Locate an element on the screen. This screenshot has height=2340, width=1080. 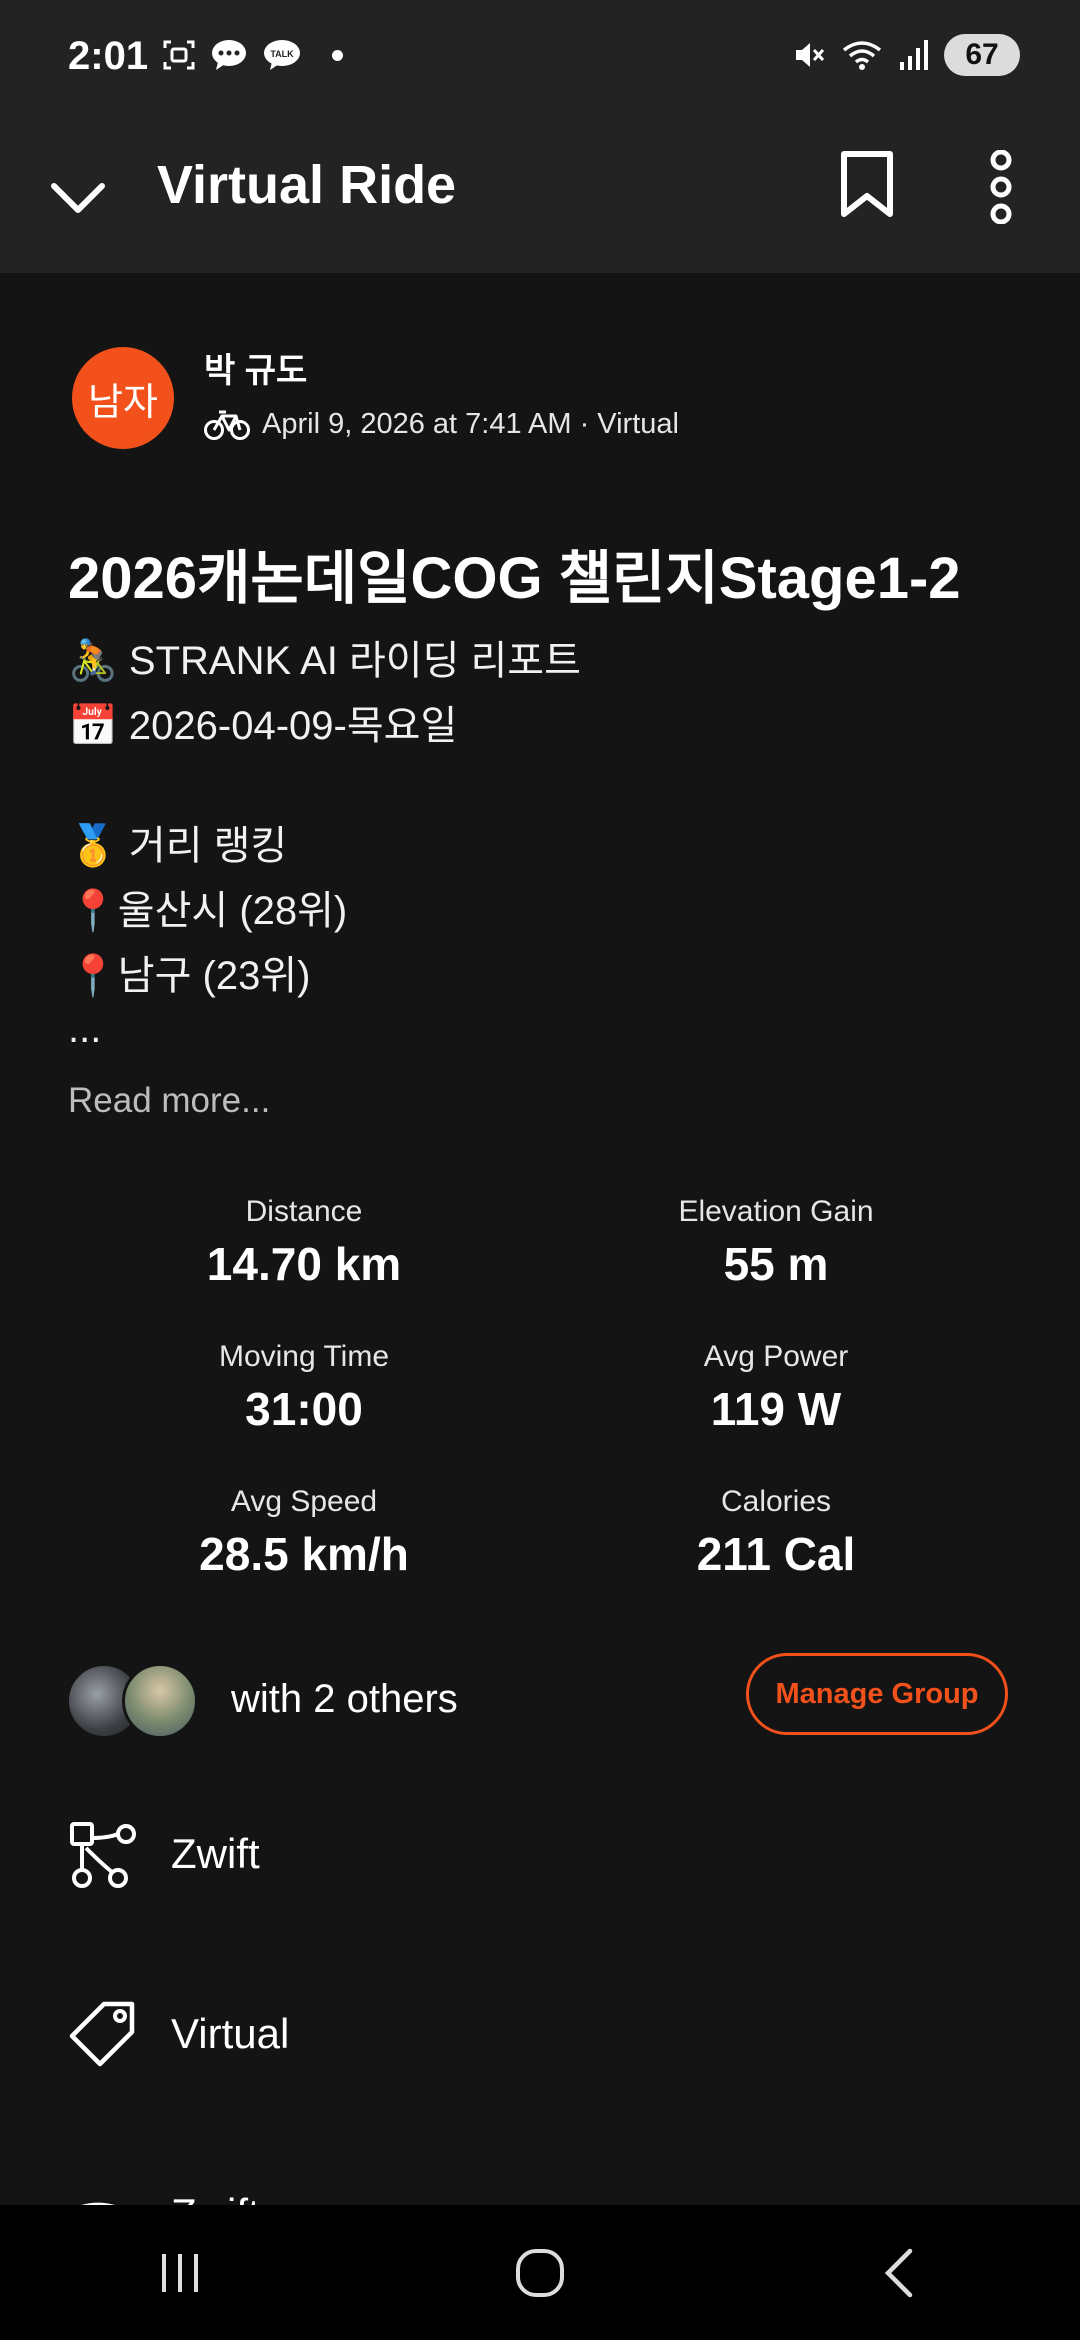
home-icon is located at coordinates (540, 2273).